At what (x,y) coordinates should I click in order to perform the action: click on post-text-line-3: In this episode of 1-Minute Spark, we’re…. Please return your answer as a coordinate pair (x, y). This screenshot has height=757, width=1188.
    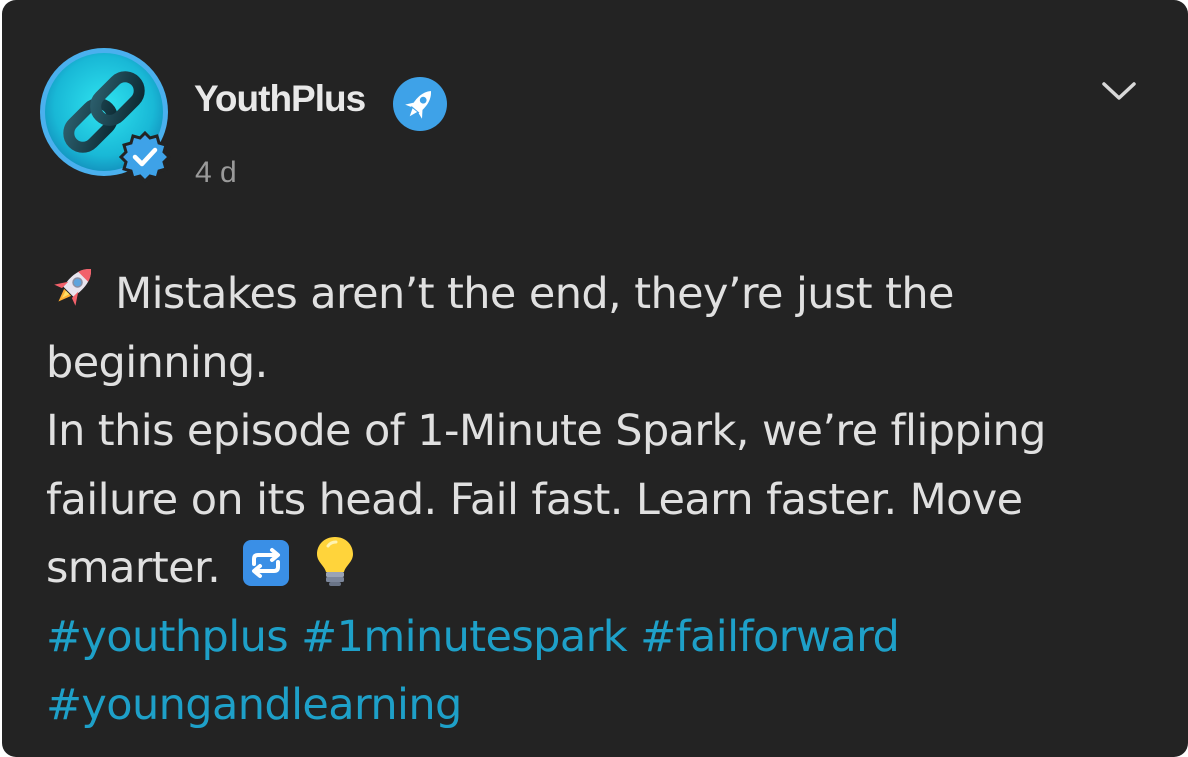
    Looking at the image, I should click on (546, 431).